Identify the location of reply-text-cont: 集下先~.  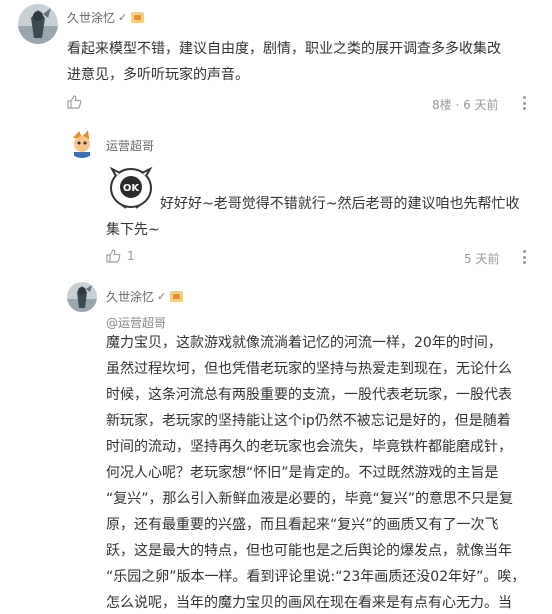
(133, 230).